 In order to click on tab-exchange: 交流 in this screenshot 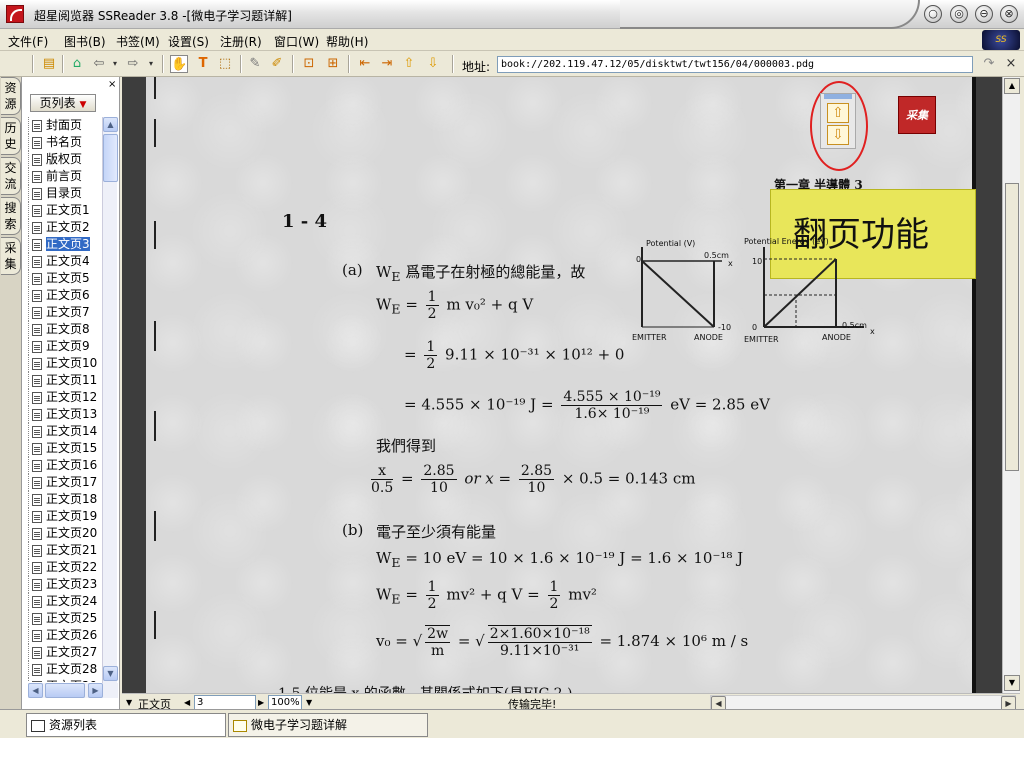, I will do `click(11, 176)`.